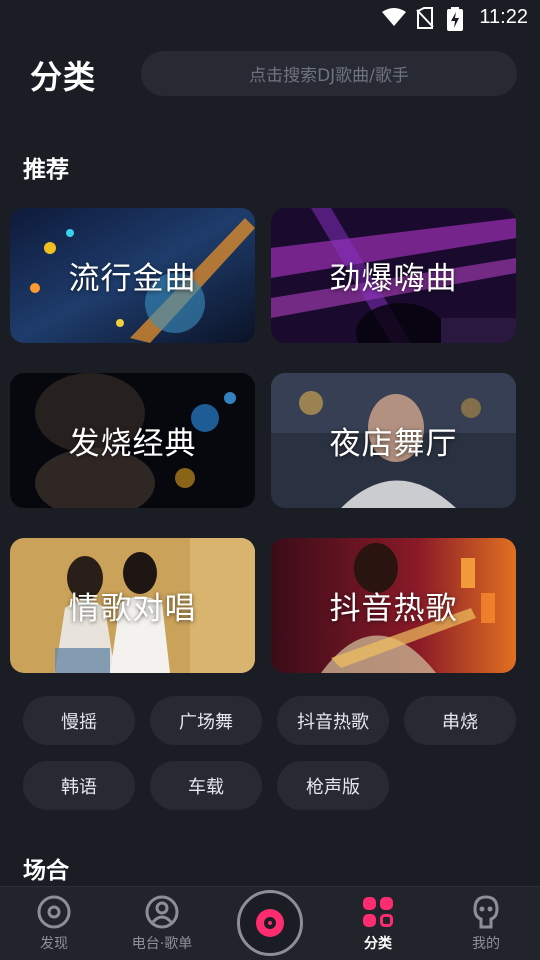  Describe the element at coordinates (460, 720) in the screenshot. I see `tag-medley: 串烧` at that location.